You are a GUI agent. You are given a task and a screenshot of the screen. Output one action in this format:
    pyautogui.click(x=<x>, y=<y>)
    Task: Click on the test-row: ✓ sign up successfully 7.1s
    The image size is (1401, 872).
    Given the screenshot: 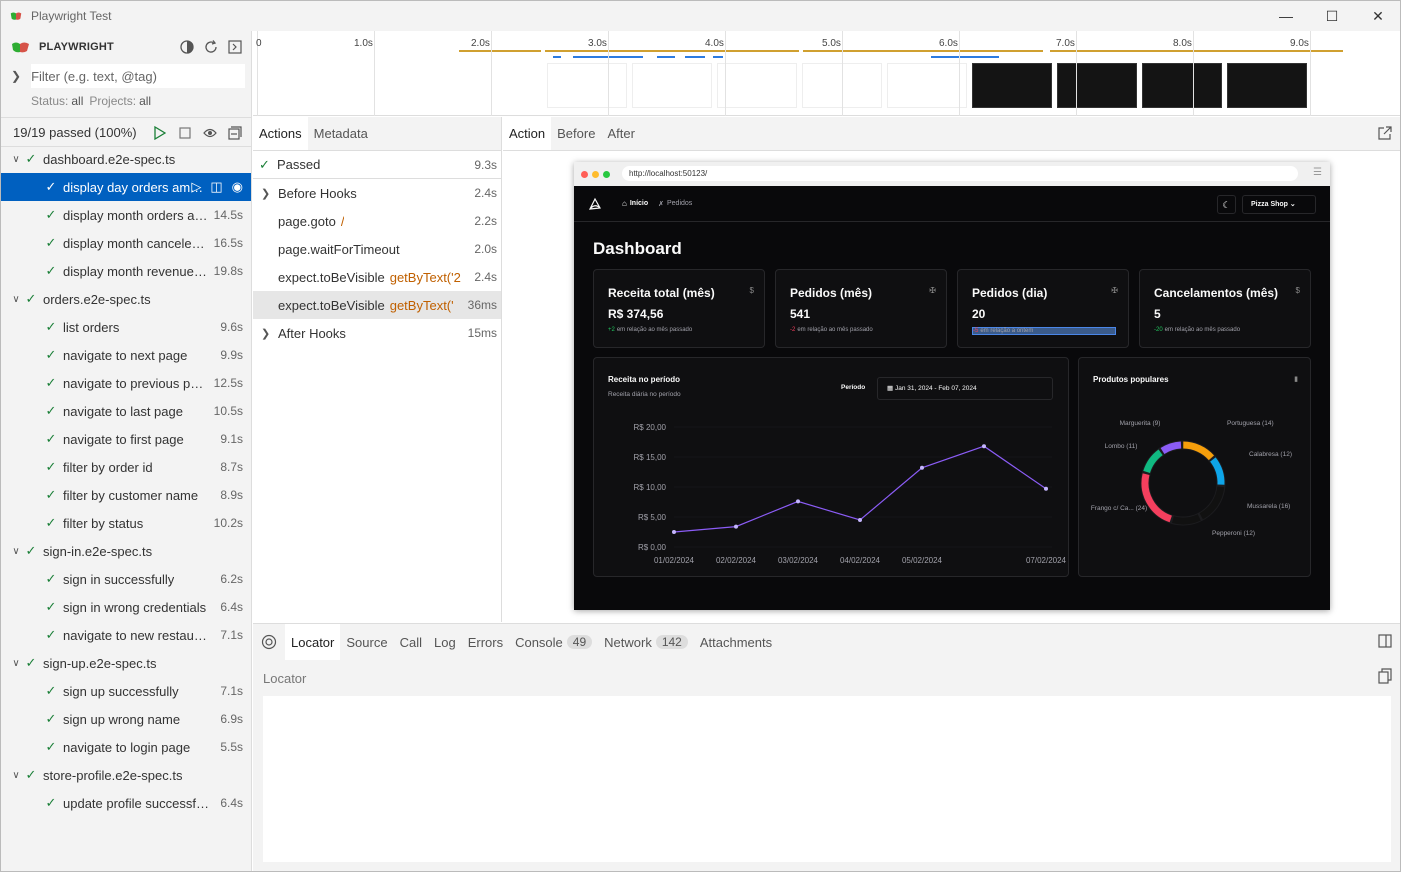 What is the action you would take?
    pyautogui.click(x=126, y=691)
    